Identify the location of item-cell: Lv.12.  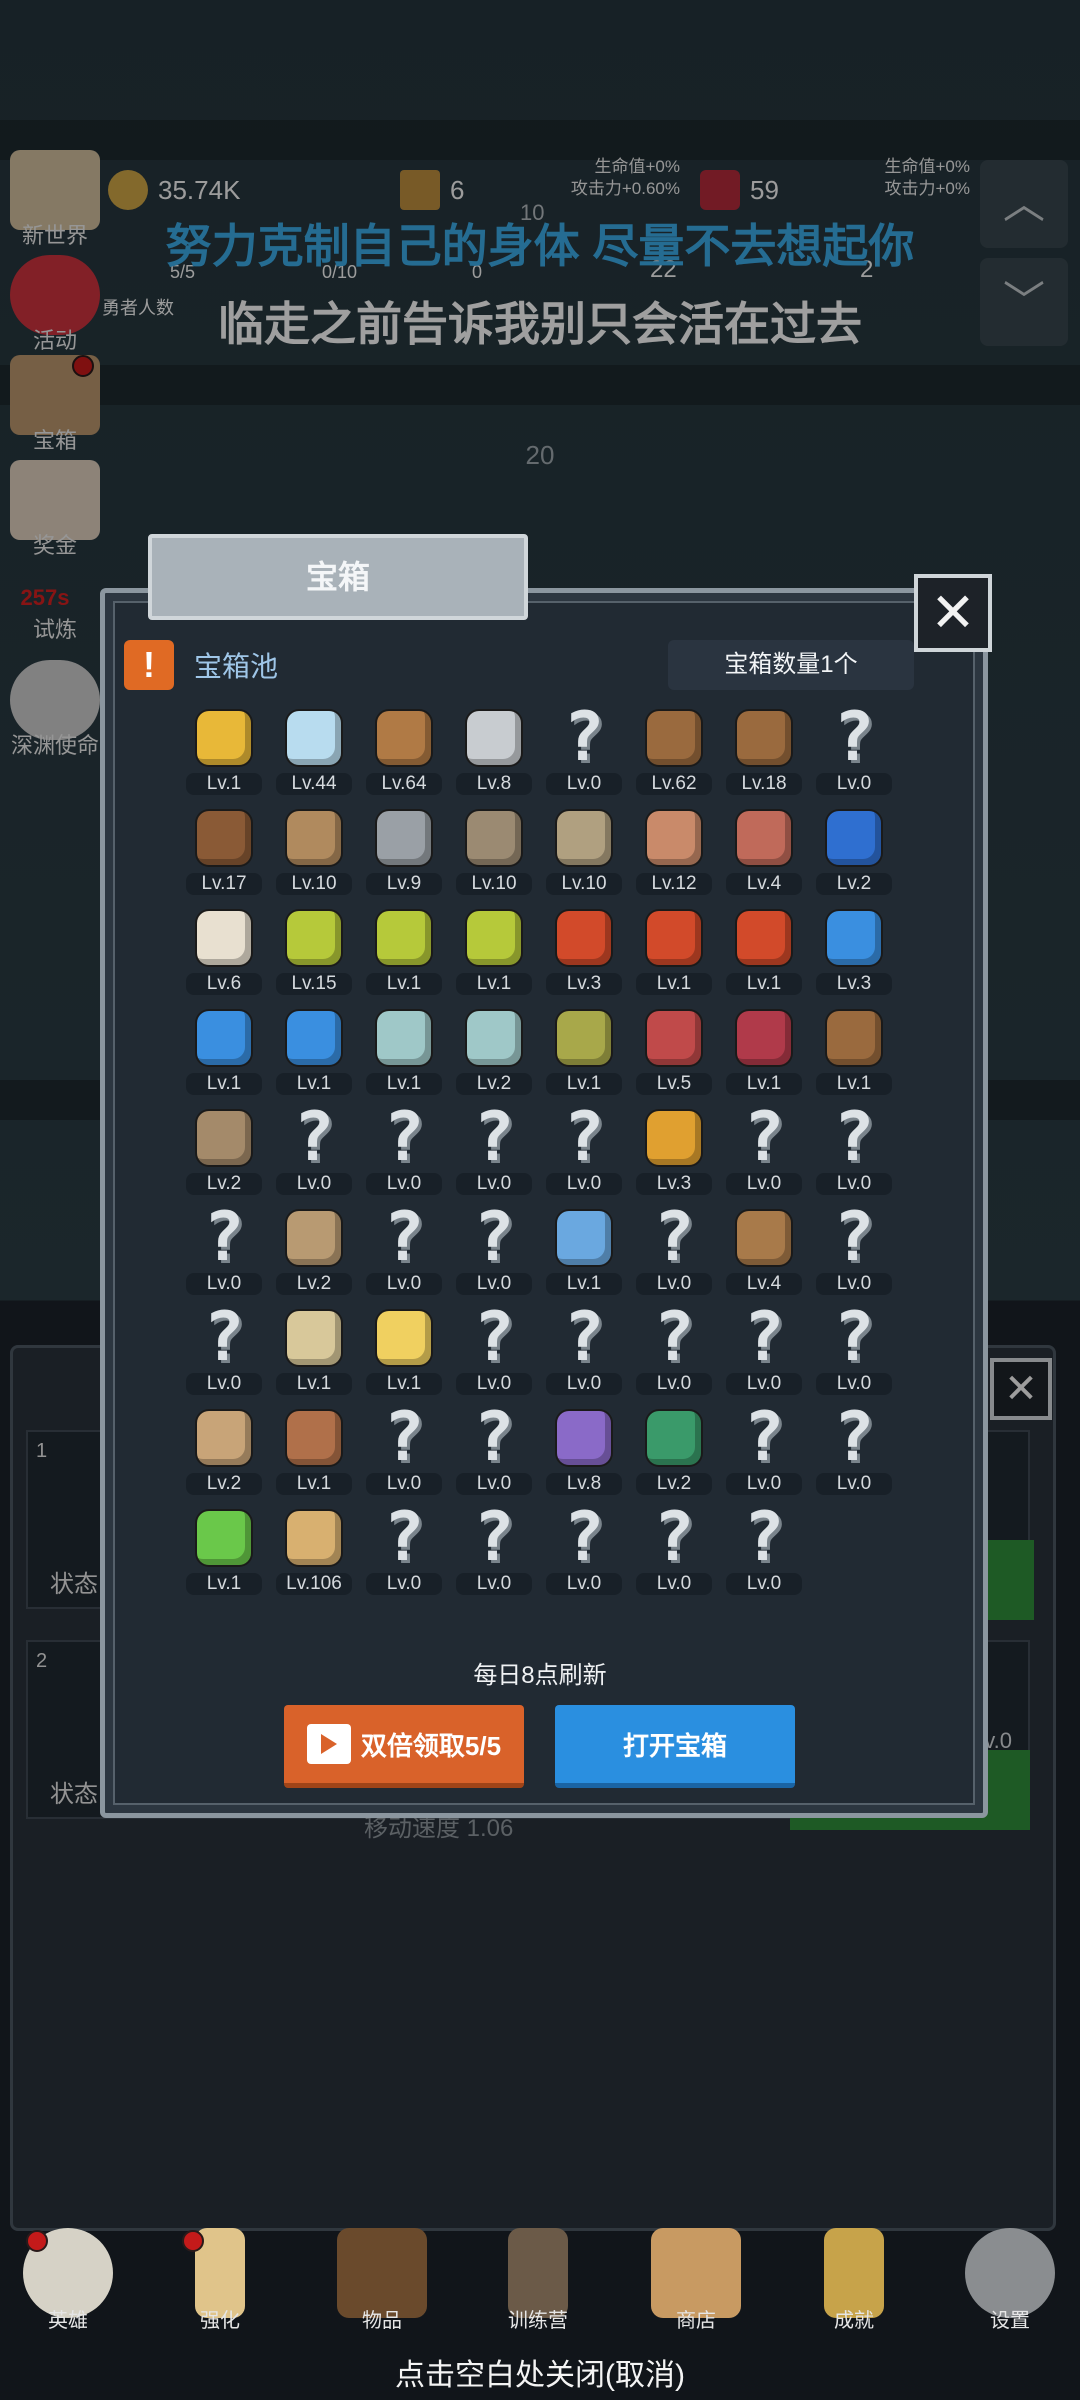
(674, 851).